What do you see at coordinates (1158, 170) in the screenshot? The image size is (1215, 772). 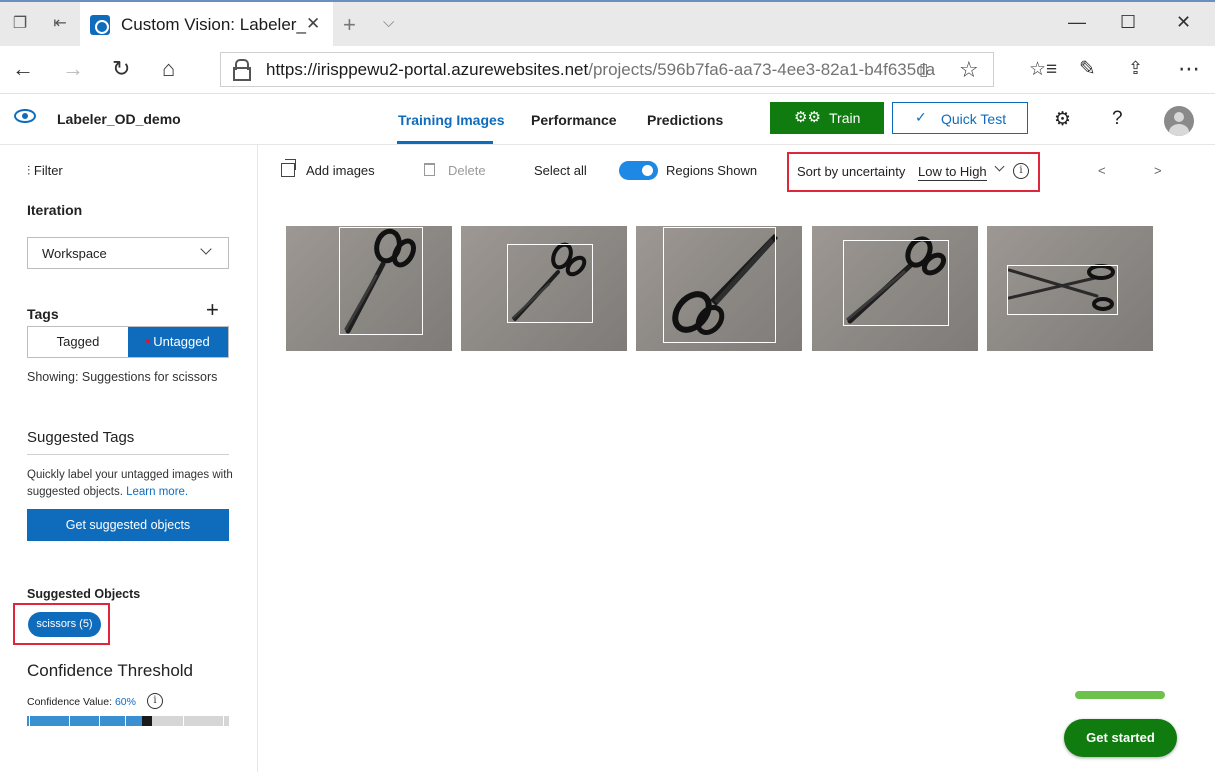 I see `next-page-button: >` at bounding box center [1158, 170].